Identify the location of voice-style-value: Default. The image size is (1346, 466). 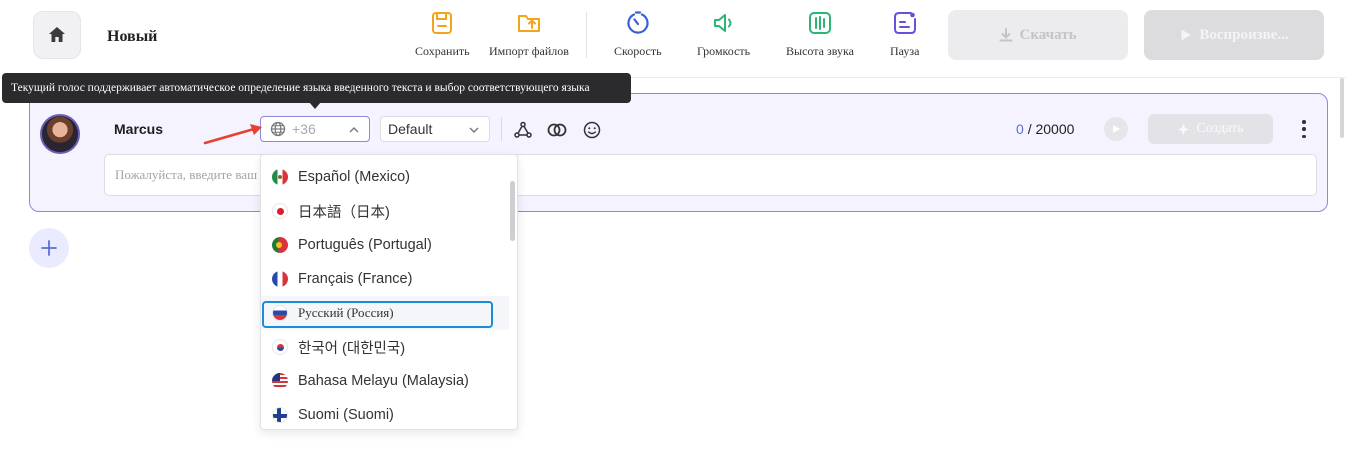
(410, 129).